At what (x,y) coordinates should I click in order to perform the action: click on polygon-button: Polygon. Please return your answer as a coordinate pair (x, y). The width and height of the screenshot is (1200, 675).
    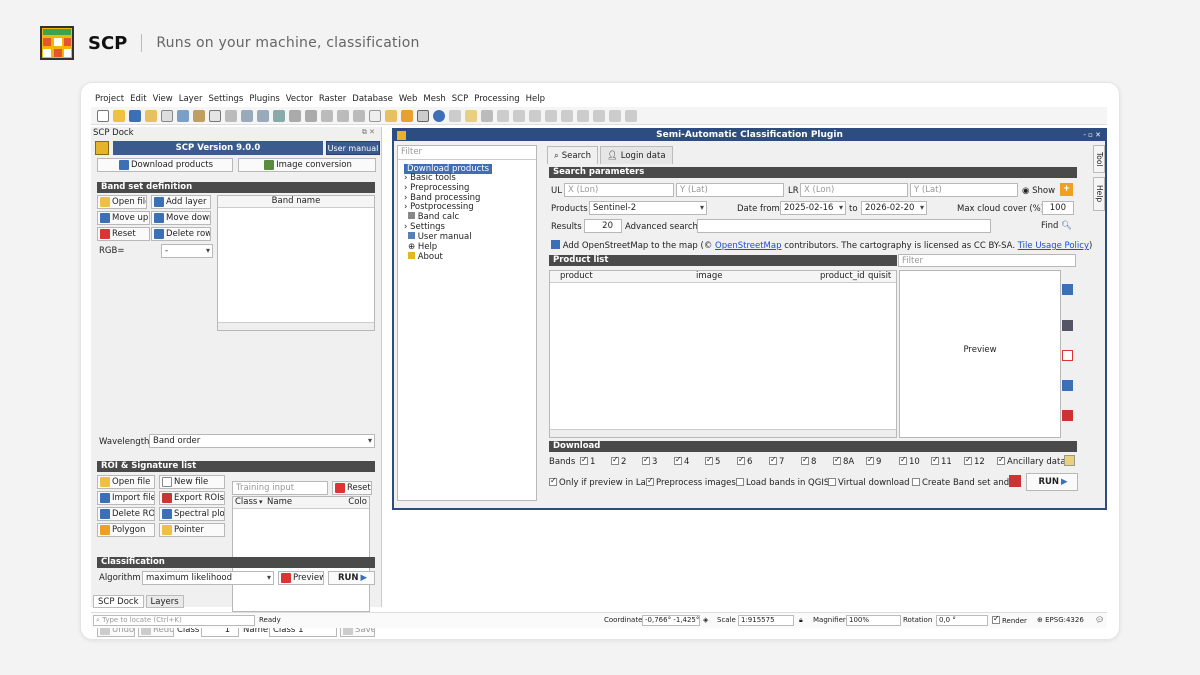
    Looking at the image, I should click on (126, 530).